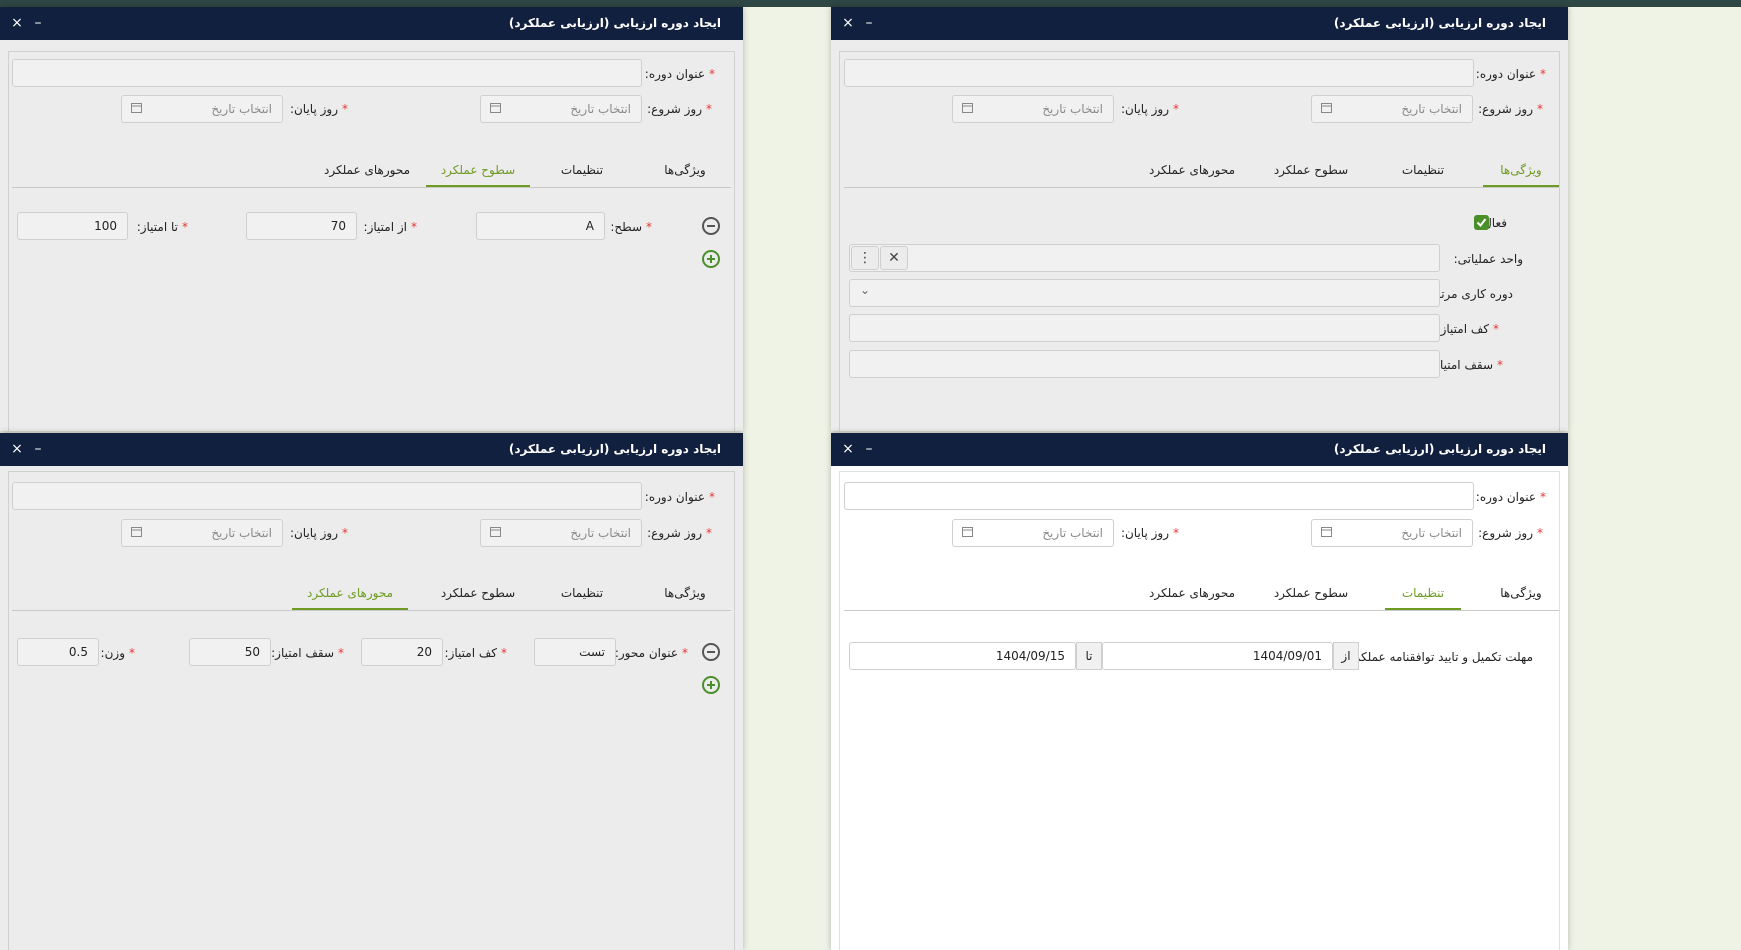  What do you see at coordinates (1089, 656) in the screenshot?
I see `to-addon: تا` at bounding box center [1089, 656].